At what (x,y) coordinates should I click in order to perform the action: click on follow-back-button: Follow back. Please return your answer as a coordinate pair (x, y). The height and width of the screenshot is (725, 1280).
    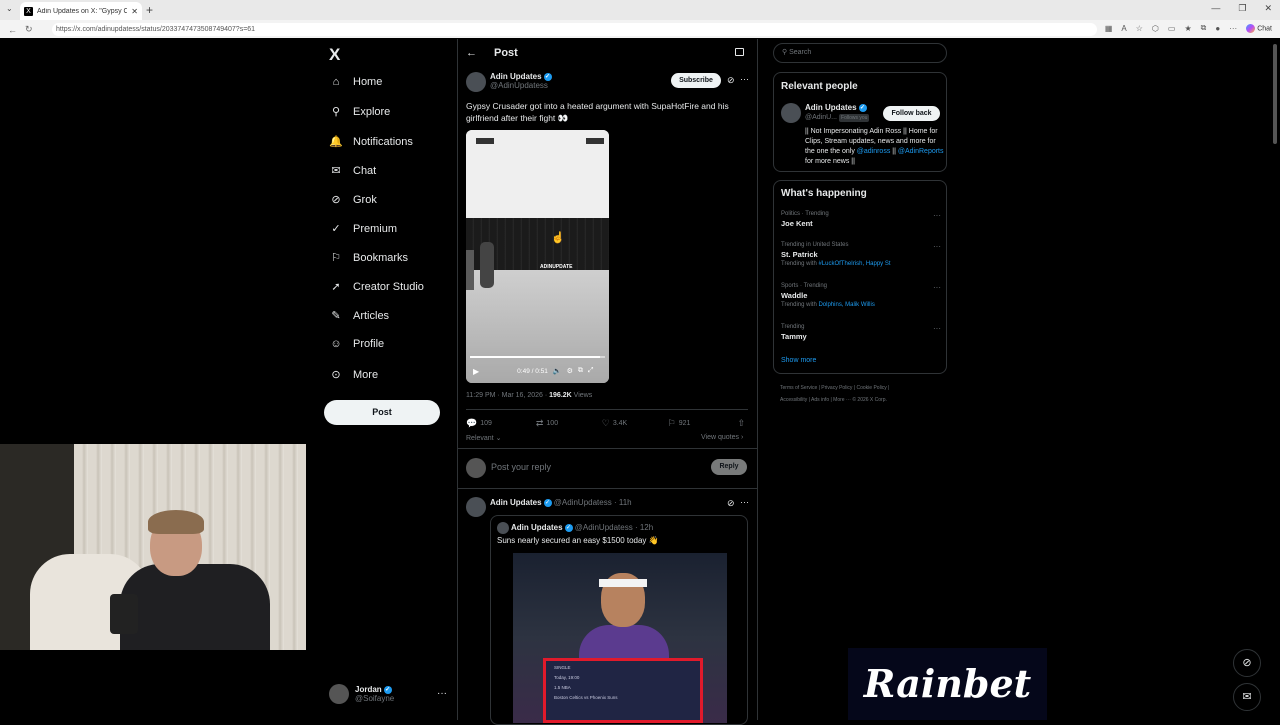
    Looking at the image, I should click on (911, 113).